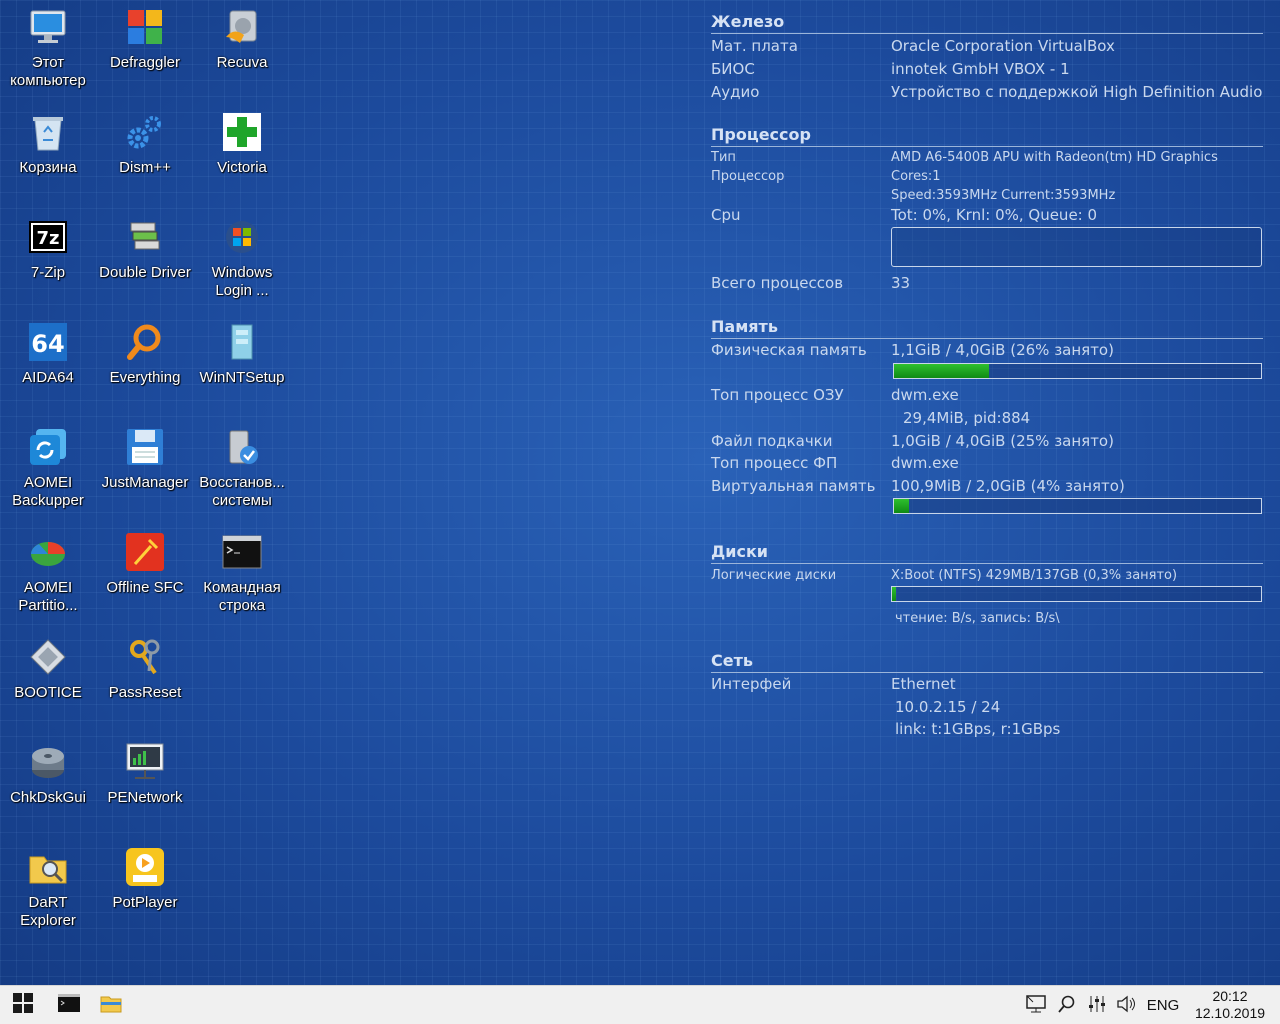 The height and width of the screenshot is (1024, 1280). What do you see at coordinates (145, 890) in the screenshot?
I see `desktop-icon-potplayer: PotPlayer` at bounding box center [145, 890].